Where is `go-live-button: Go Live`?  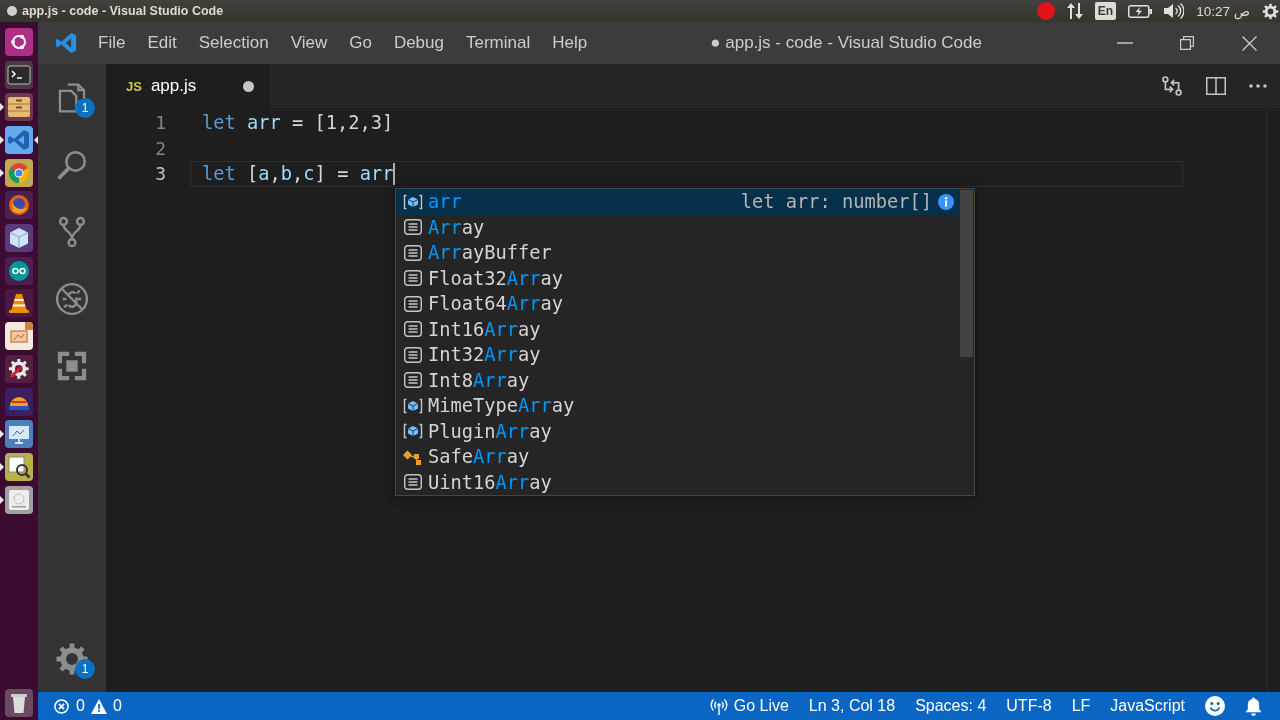 go-live-button: Go Live is located at coordinates (749, 706).